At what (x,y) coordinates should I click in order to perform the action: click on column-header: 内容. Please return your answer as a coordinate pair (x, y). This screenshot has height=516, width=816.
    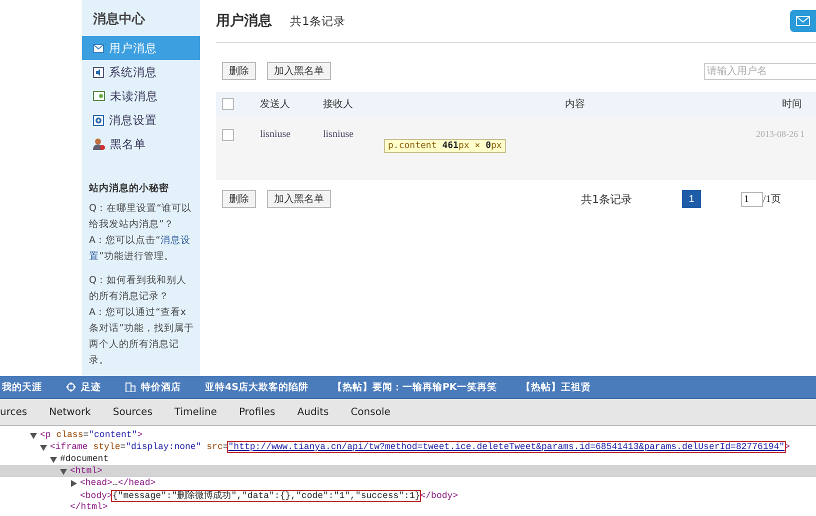
    Looking at the image, I should click on (575, 104).